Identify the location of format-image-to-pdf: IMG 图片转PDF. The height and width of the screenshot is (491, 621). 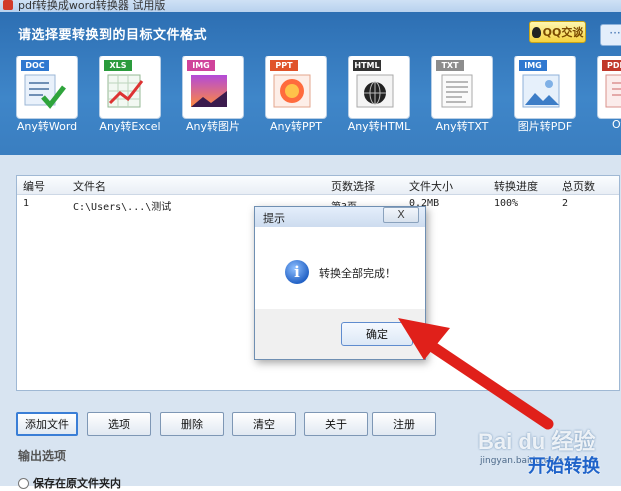
(545, 101).